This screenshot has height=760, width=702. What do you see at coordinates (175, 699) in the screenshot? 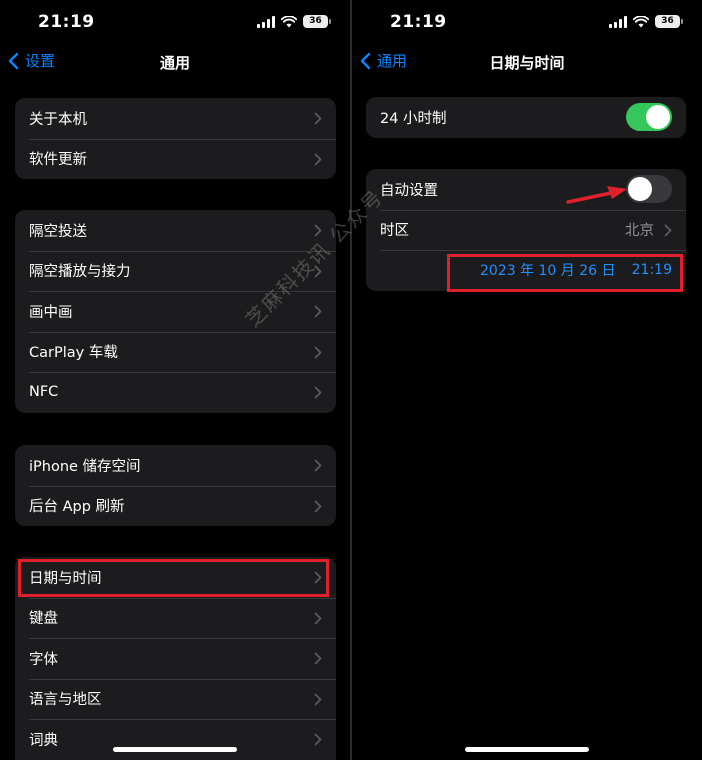
I see `row-language-region: 语言与地区` at bounding box center [175, 699].